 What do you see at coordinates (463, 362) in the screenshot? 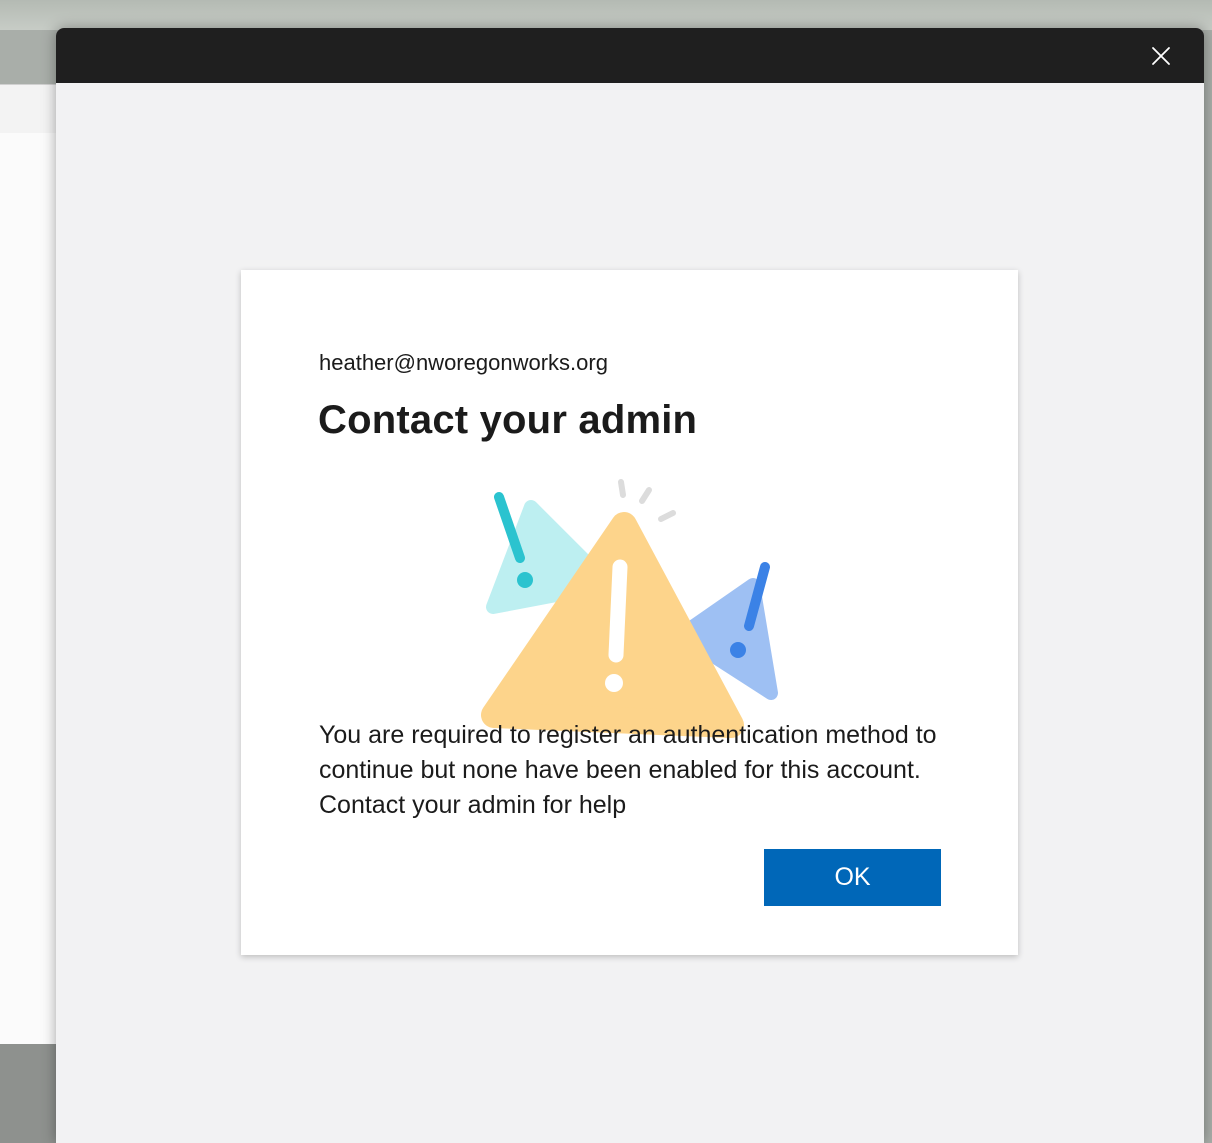
I see `account-identity: heather@nworegonworks.org` at bounding box center [463, 362].